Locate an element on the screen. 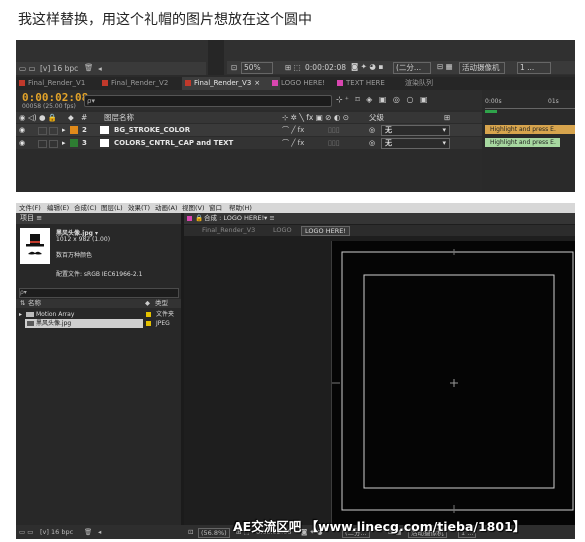 This screenshot has width=585, height=542. breadcrumb-item: Final_Render_V3 is located at coordinates (228, 230).